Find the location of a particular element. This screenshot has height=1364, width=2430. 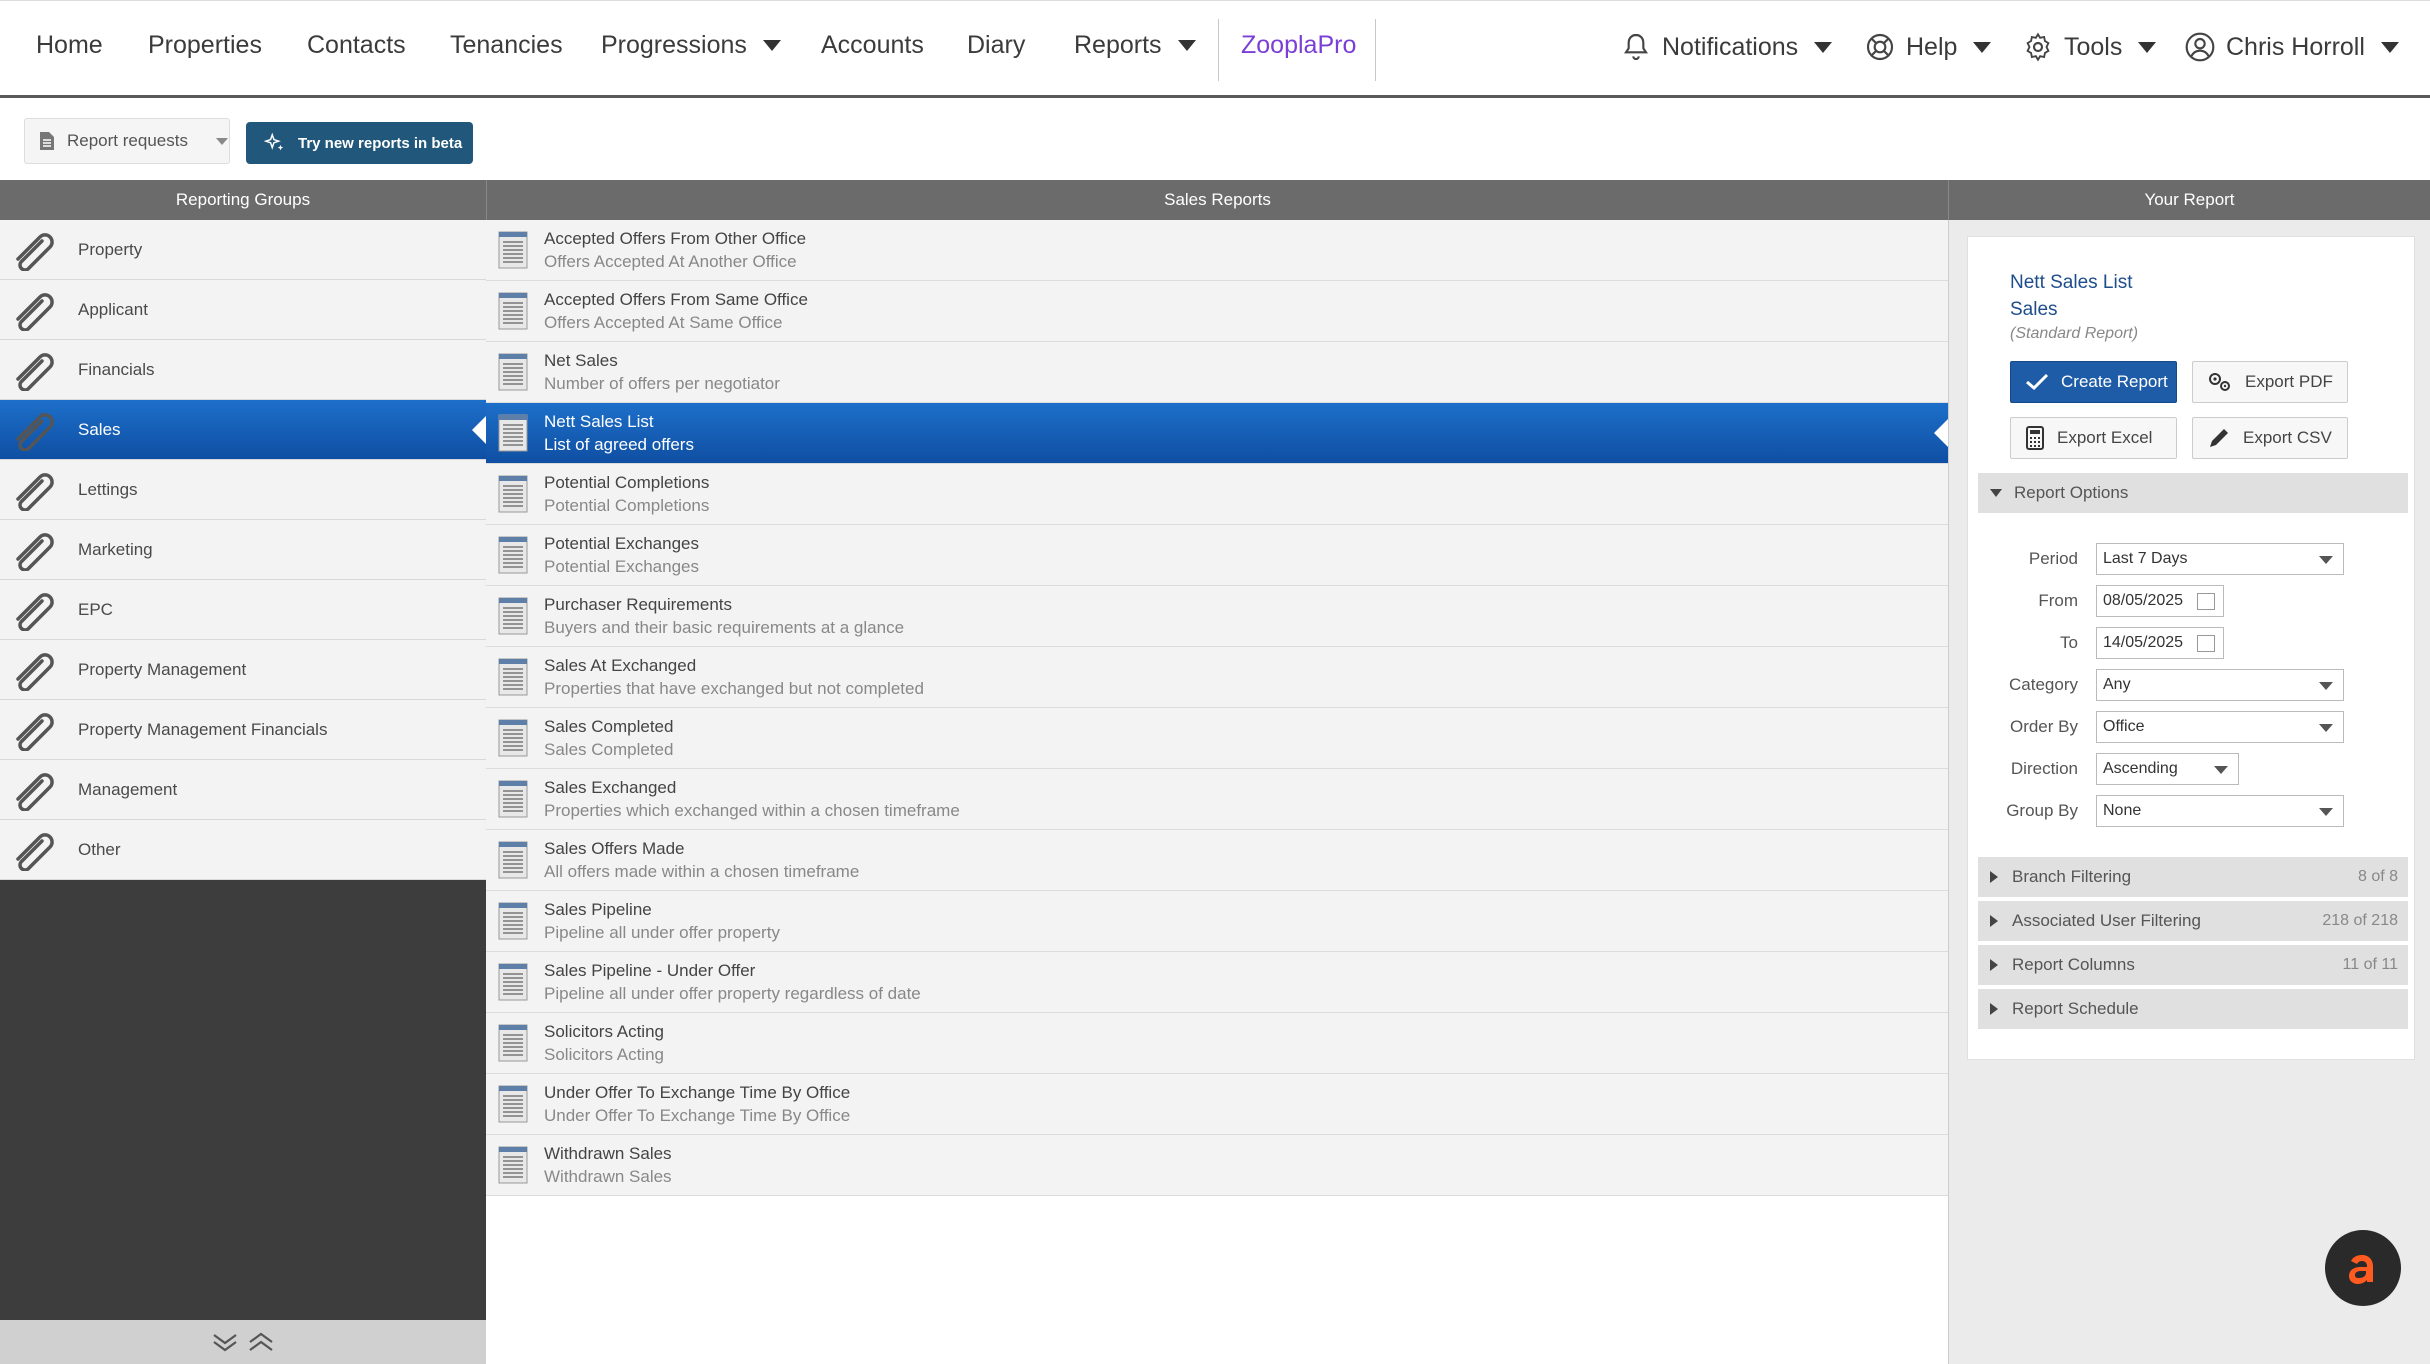

pencil-icon is located at coordinates (2219, 438).